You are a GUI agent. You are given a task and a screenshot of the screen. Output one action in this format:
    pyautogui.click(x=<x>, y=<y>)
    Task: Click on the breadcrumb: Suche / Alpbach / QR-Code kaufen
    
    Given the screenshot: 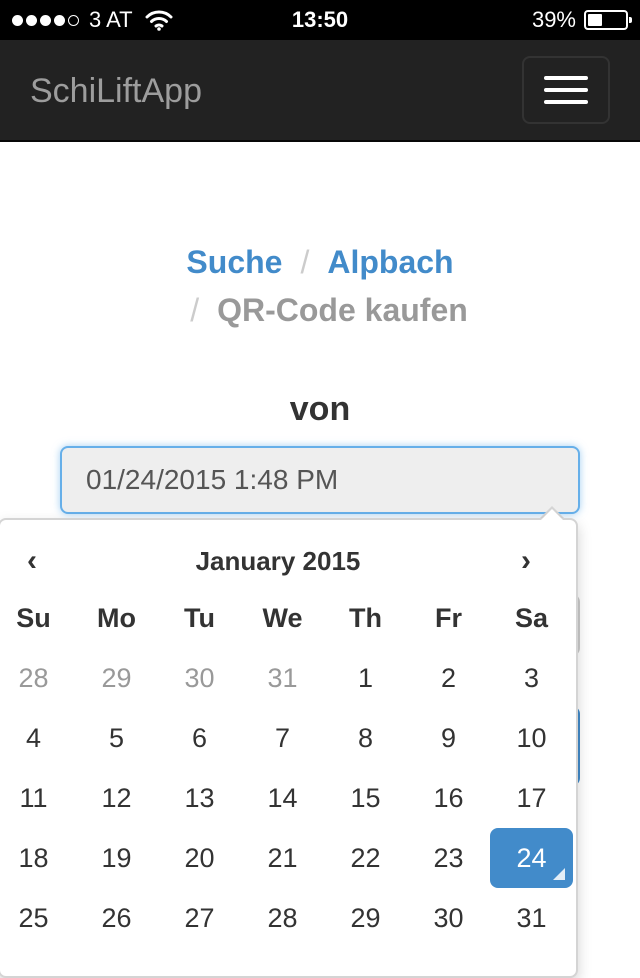 What is the action you would take?
    pyautogui.click(x=320, y=286)
    